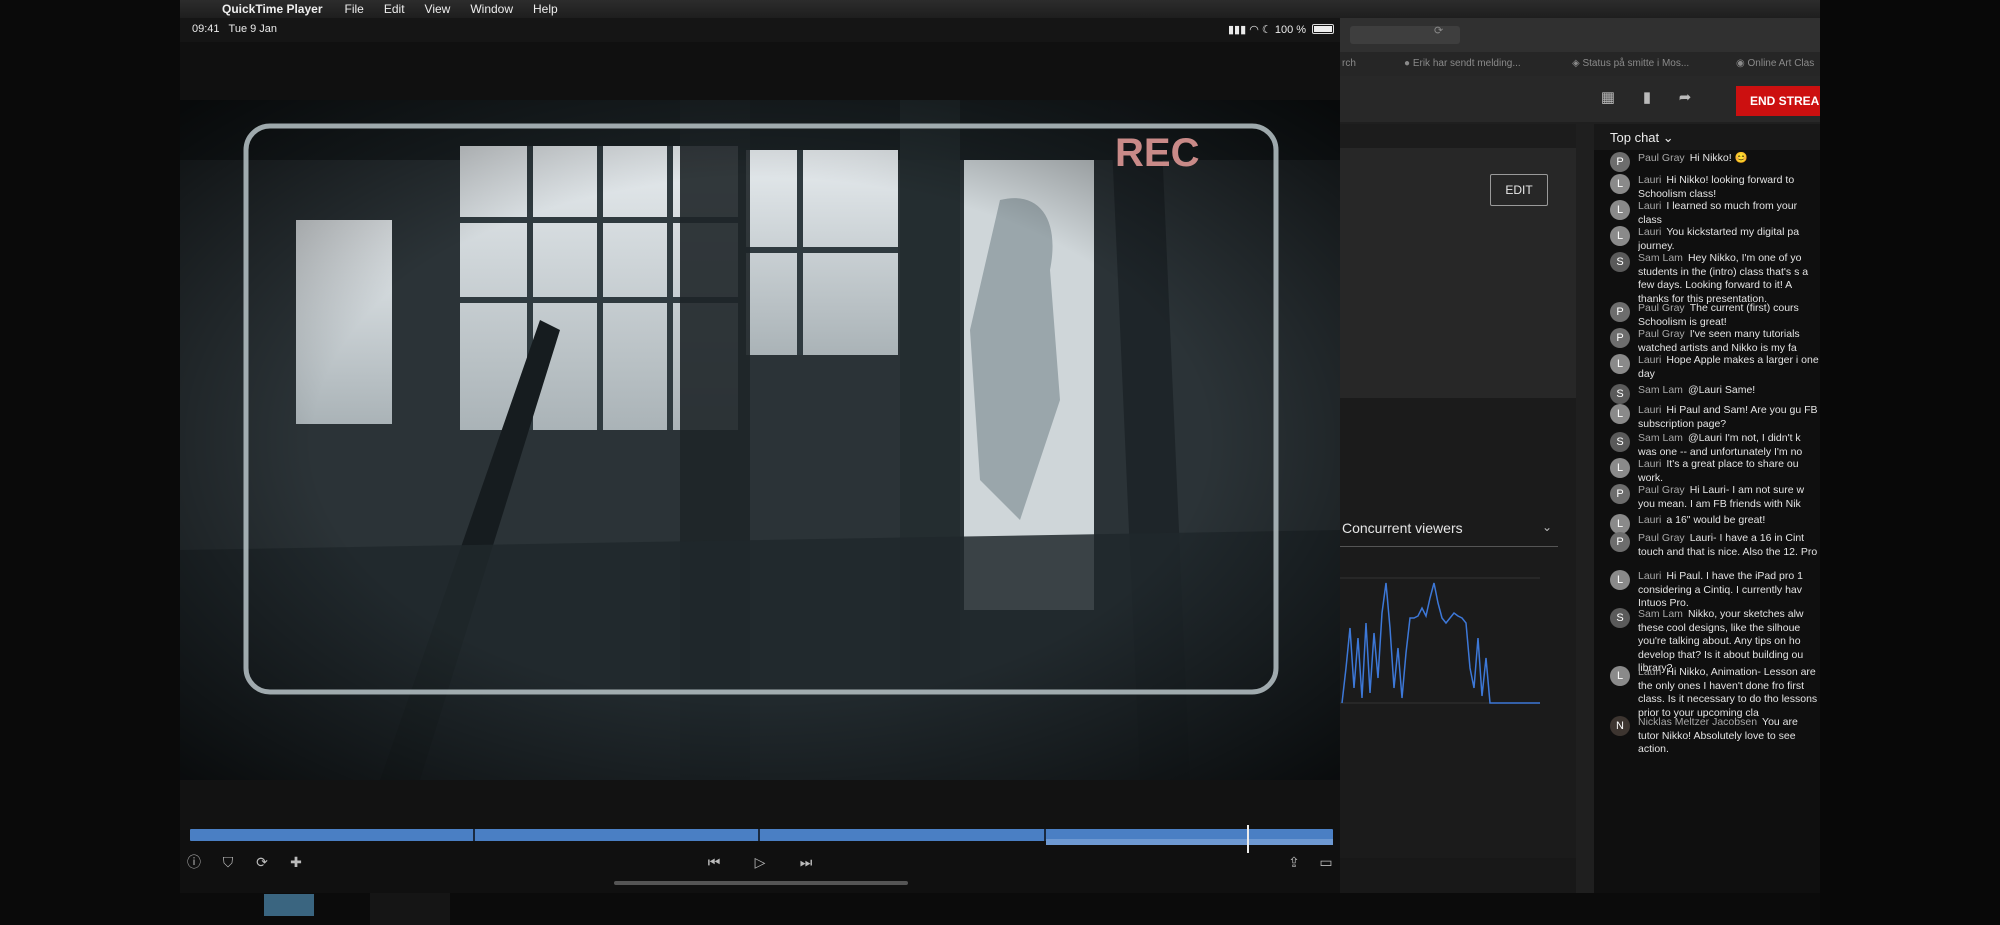 This screenshot has height=925, width=2000. Describe the element at coordinates (289, 905) in the screenshot. I see `background-thumbnail` at that location.